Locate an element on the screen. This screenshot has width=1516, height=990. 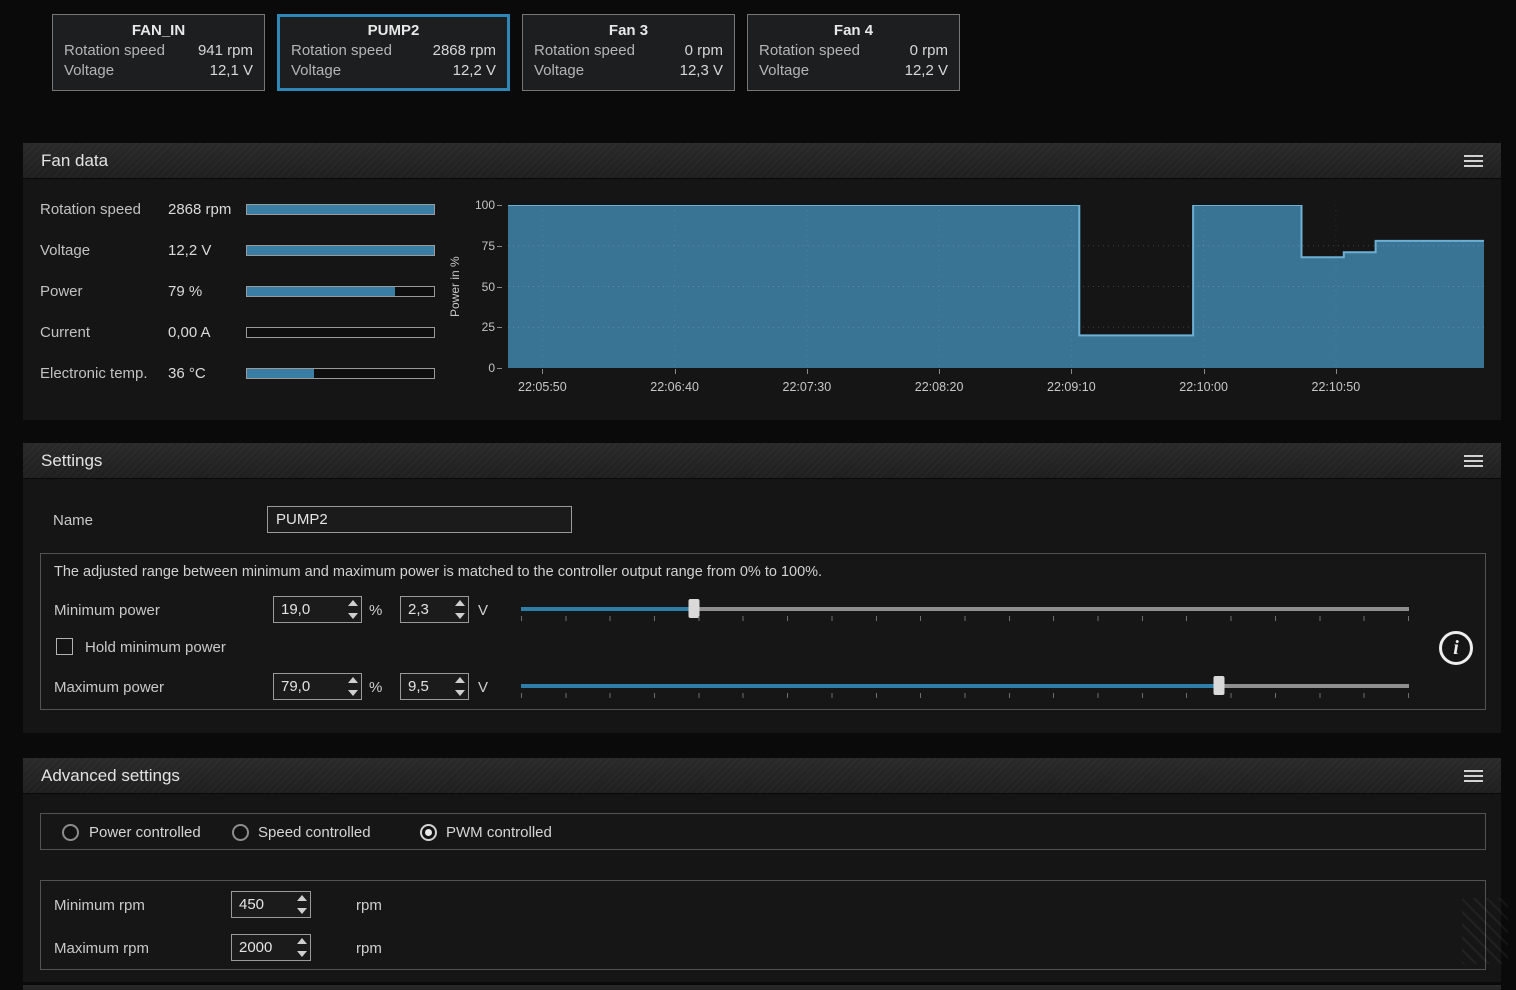
fan-card-title: Fan 4 is located at coordinates (853, 30).